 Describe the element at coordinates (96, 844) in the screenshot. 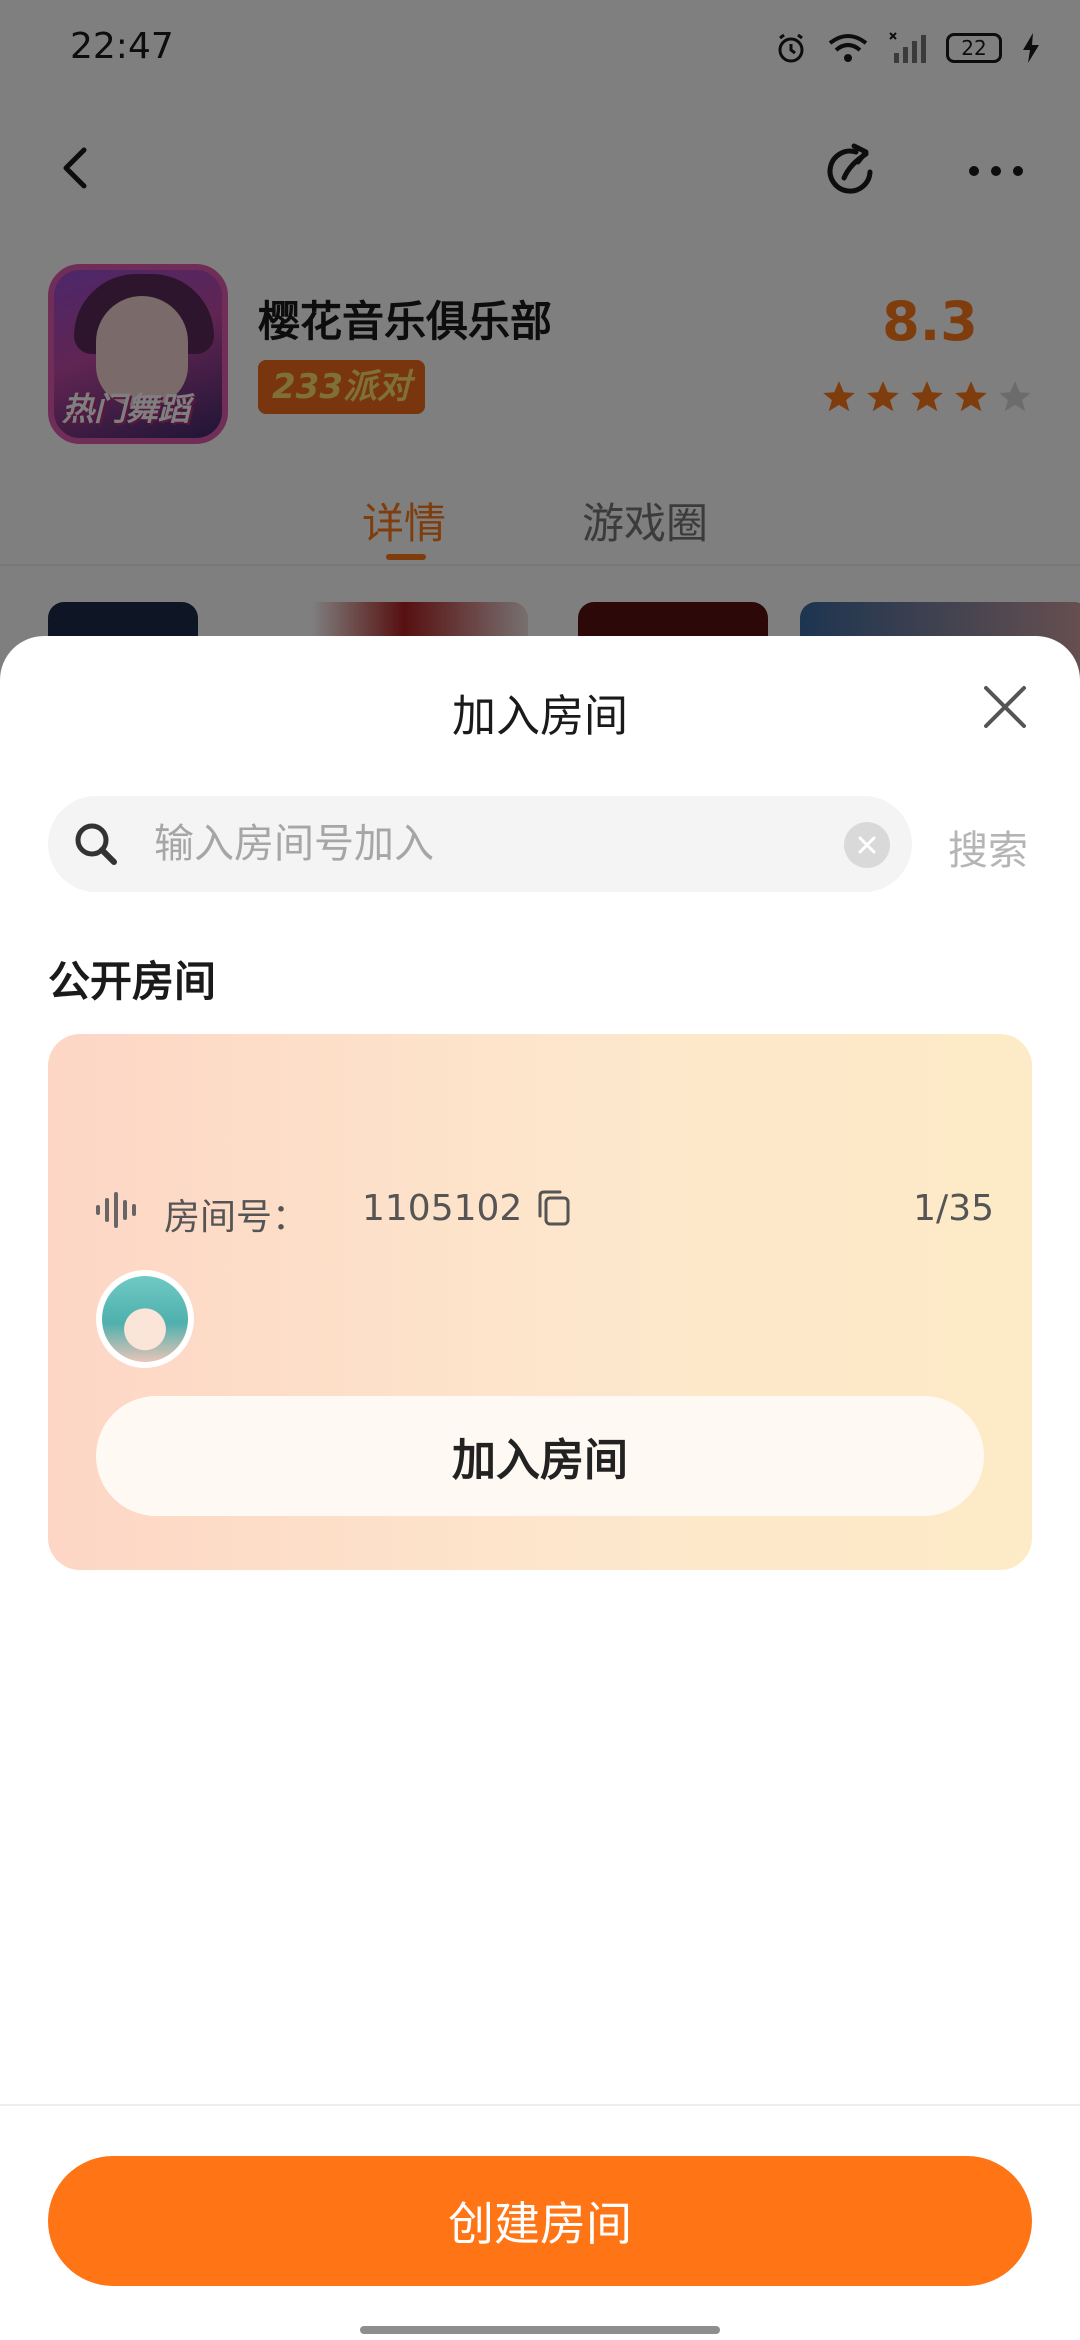

I see `search-icon` at that location.